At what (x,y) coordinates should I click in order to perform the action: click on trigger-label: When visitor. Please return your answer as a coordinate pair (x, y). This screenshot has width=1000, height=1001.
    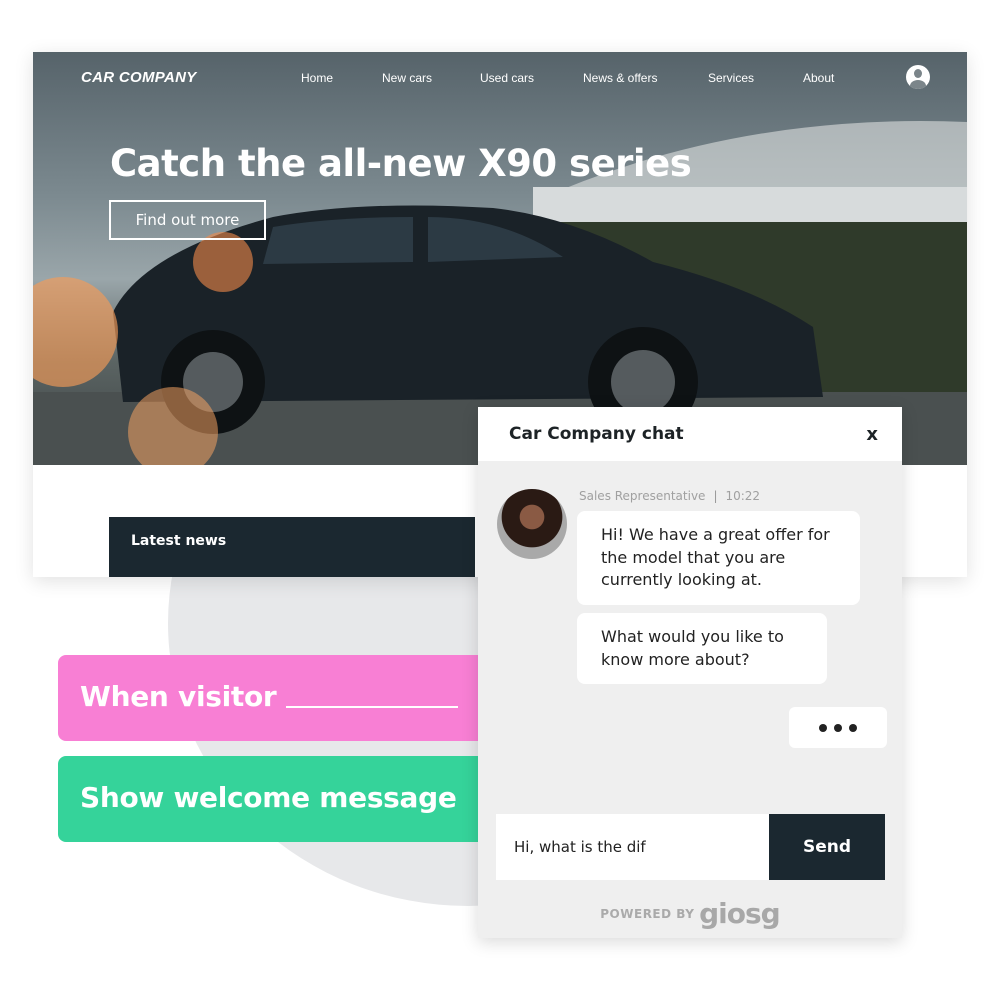
    Looking at the image, I should click on (178, 696).